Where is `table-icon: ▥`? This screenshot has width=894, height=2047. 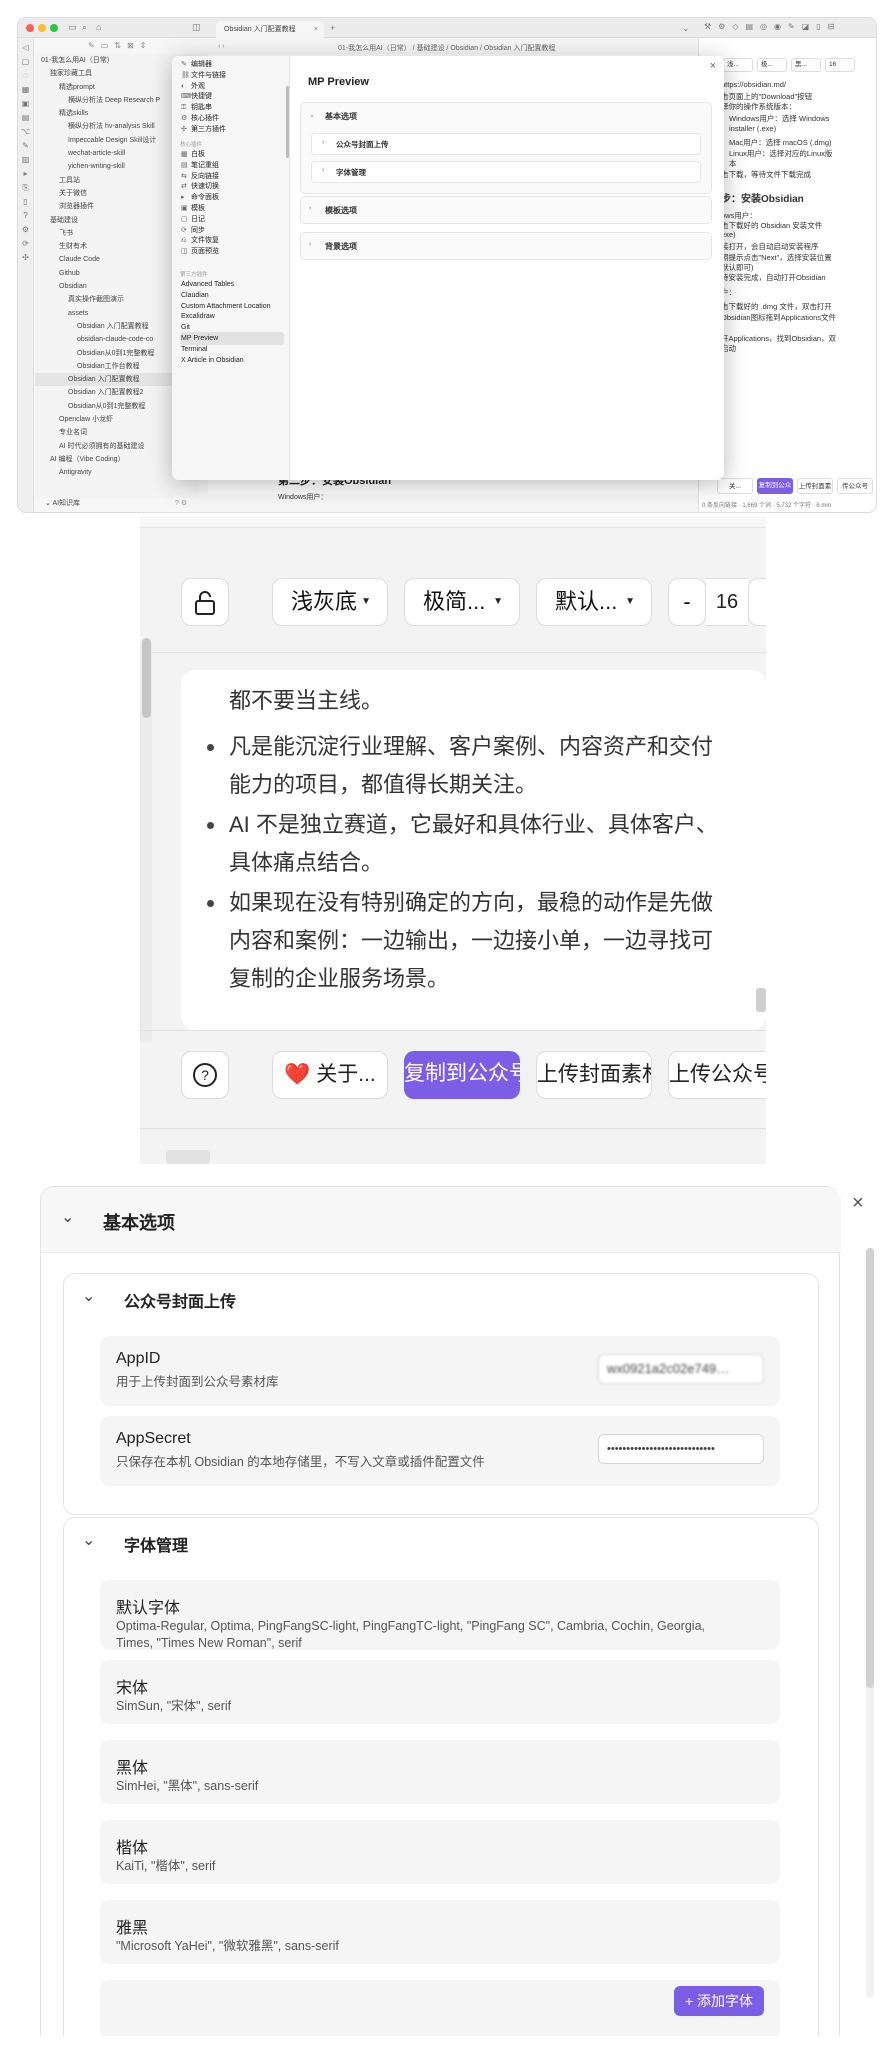 table-icon: ▥ is located at coordinates (25, 160).